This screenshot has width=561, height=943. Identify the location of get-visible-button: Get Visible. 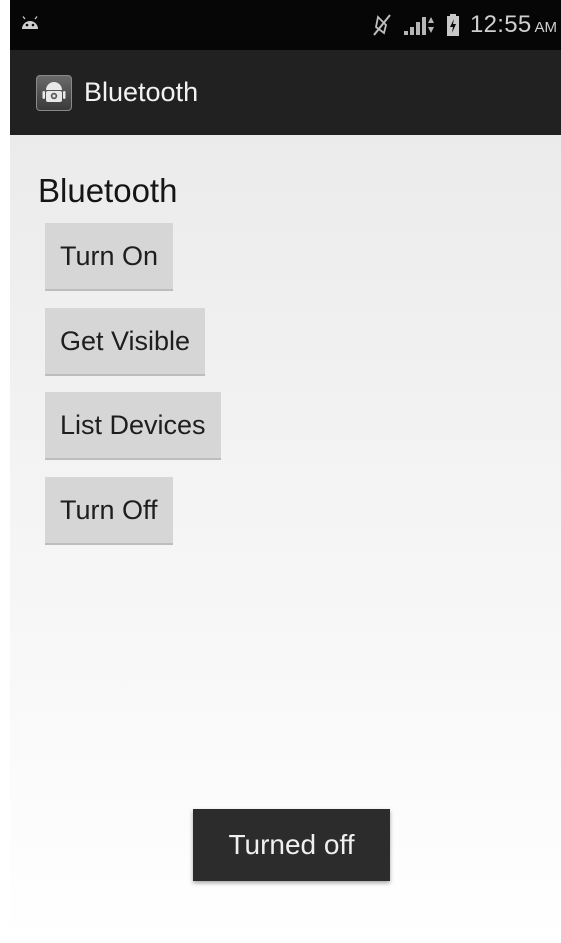
(125, 342).